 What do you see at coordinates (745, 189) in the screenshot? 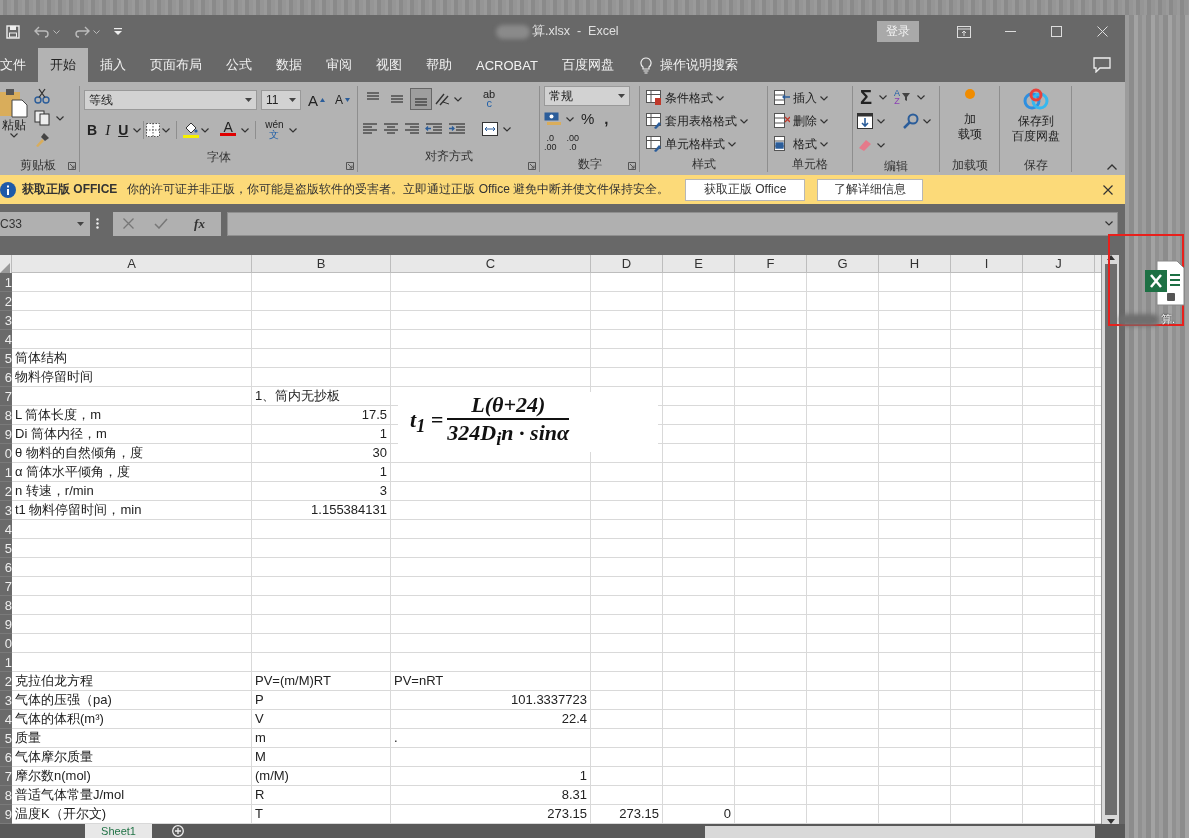
I see `info-bar-button: 获取正版 Office` at bounding box center [745, 189].